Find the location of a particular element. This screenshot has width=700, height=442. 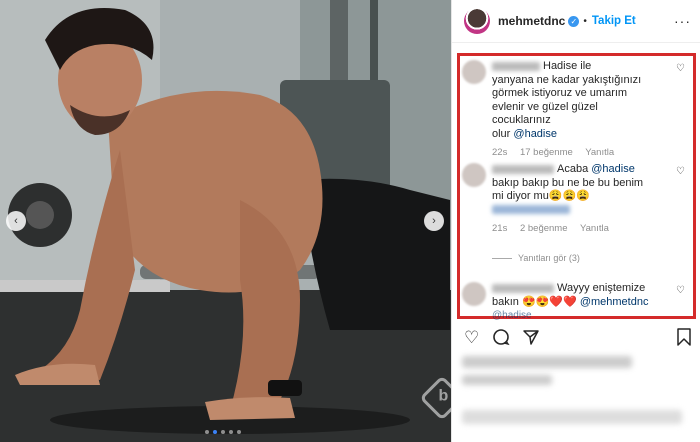

carousel-dot-active is located at coordinates (215, 432).